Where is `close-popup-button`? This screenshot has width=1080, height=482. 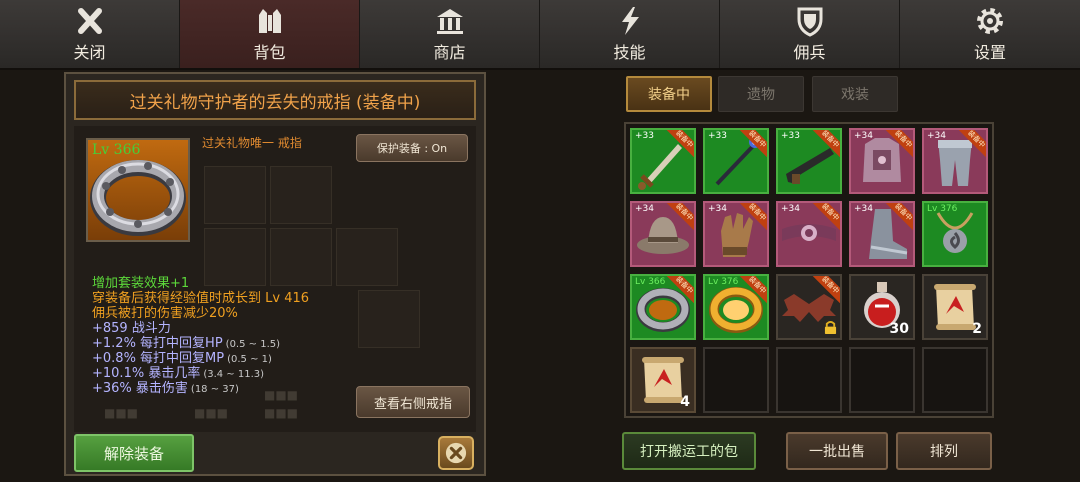
close-popup-button is located at coordinates (456, 453).